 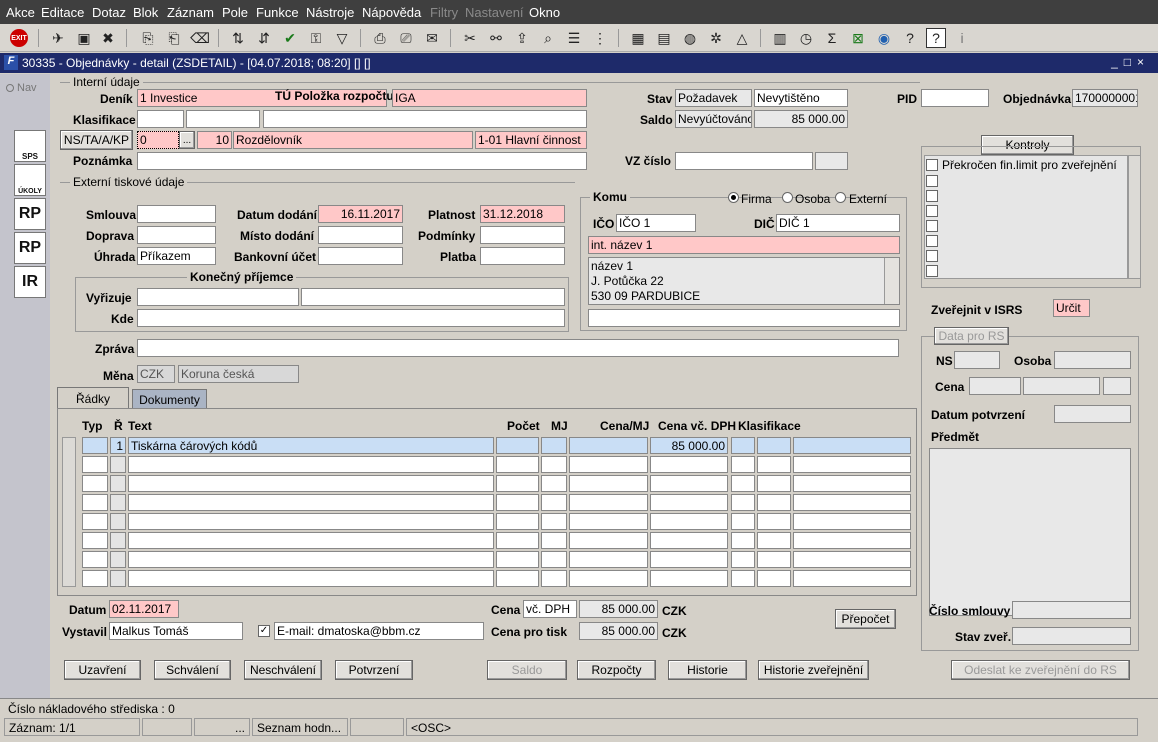 I want to click on email-checkbox: ✓, so click(x=264, y=631).